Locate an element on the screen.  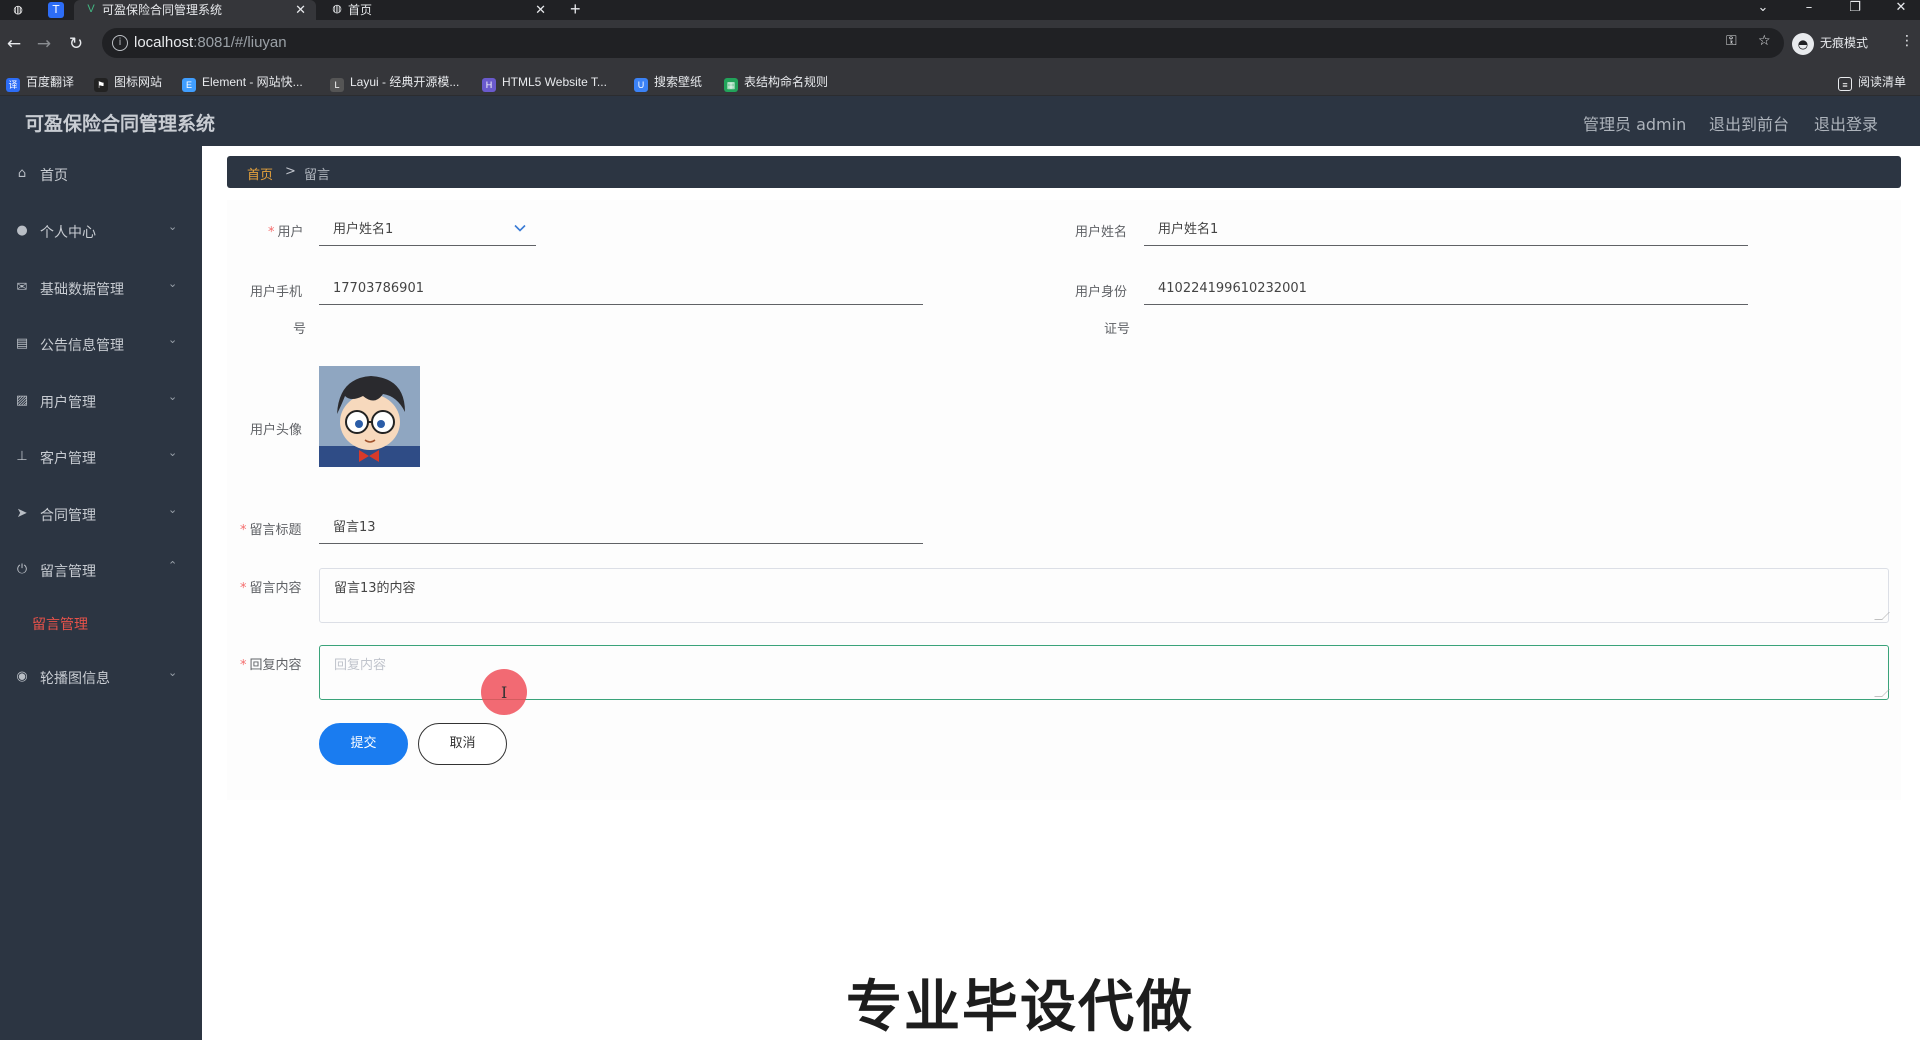
avatar-label: 用户头像 is located at coordinates (276, 430).